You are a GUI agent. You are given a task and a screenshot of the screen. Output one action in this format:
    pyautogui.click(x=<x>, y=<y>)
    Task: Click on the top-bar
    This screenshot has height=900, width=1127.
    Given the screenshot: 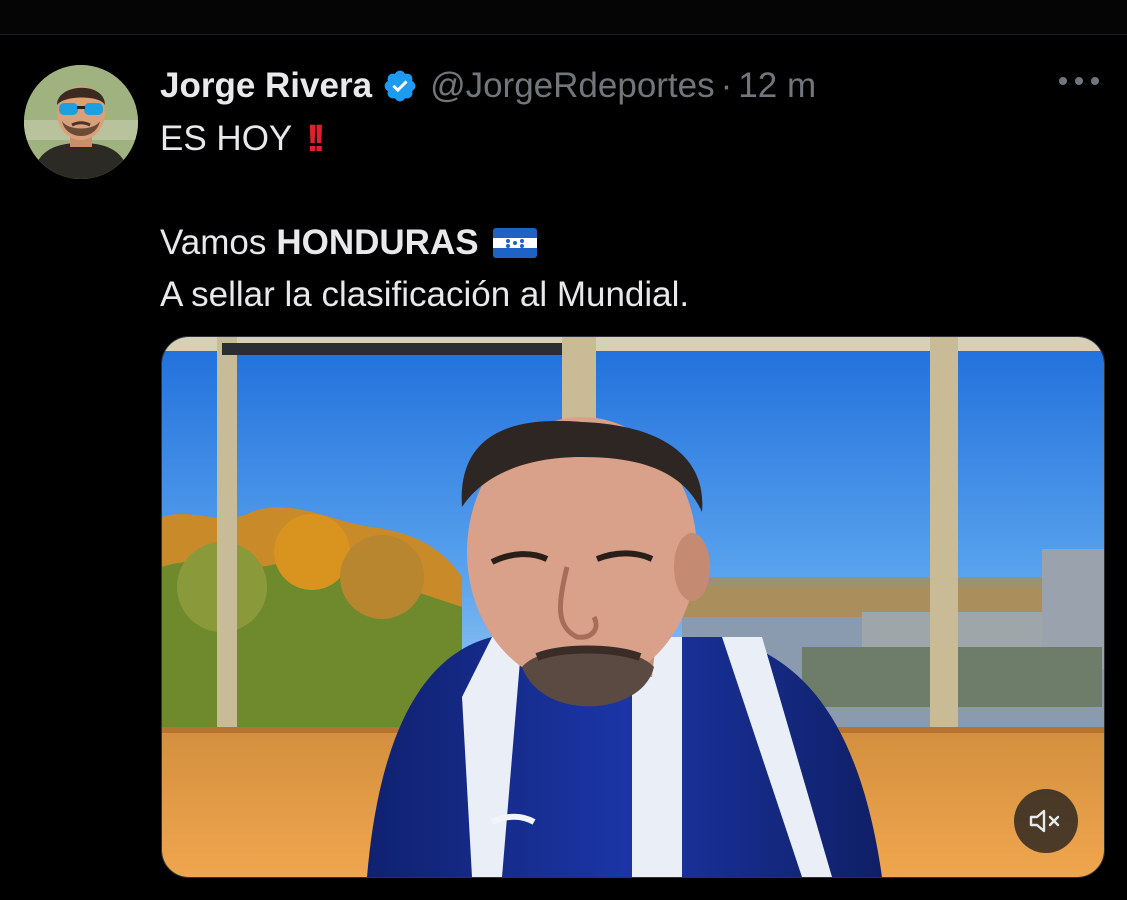 What is the action you would take?
    pyautogui.click(x=563, y=17)
    